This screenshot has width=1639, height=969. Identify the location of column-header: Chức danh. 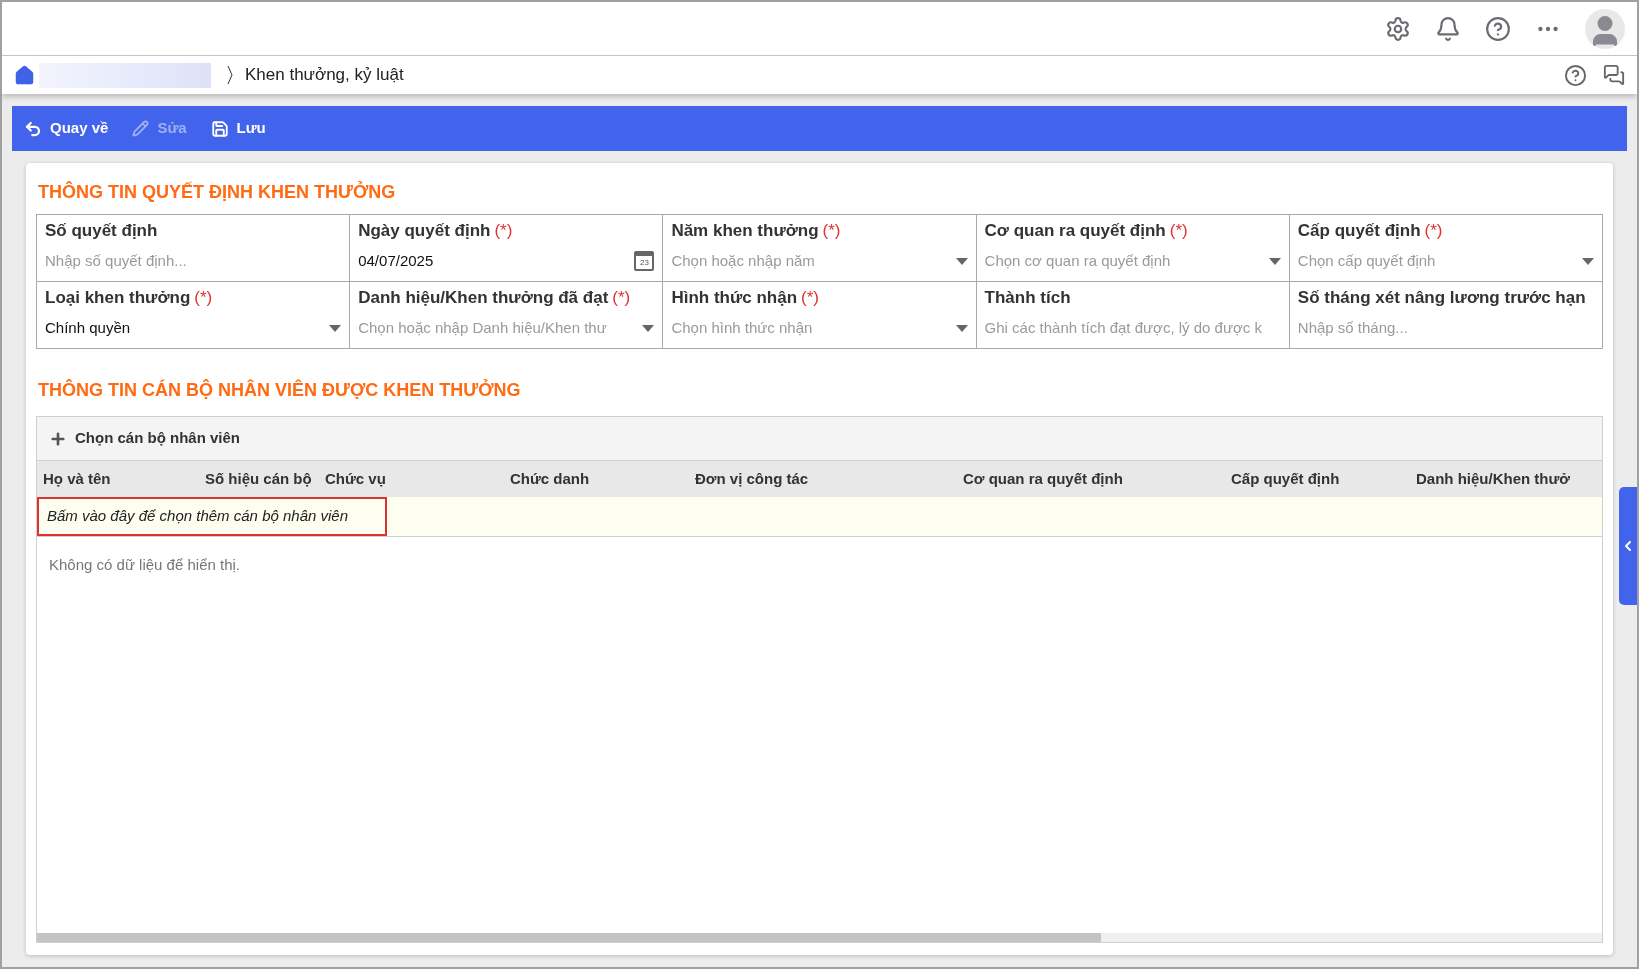
(596, 479).